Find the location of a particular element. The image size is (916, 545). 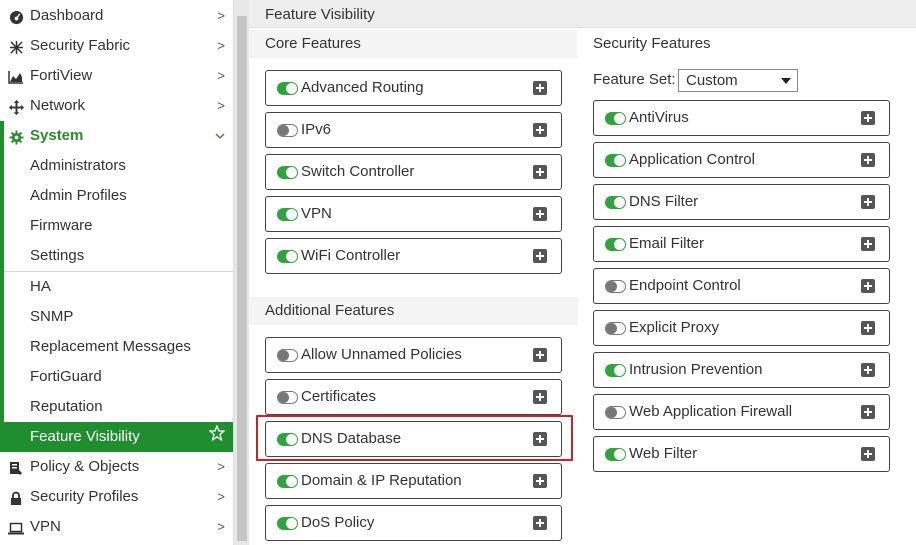

star-icon is located at coordinates (217, 437).